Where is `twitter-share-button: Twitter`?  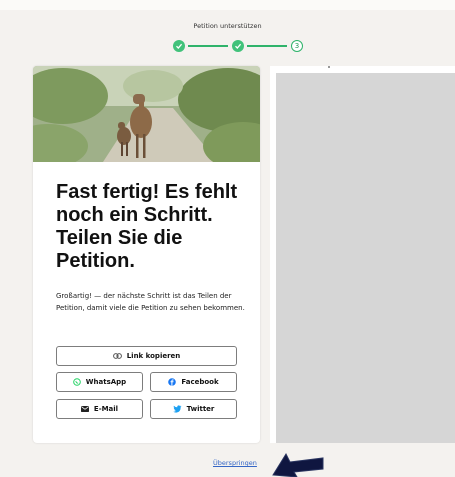 twitter-share-button: Twitter is located at coordinates (193, 409).